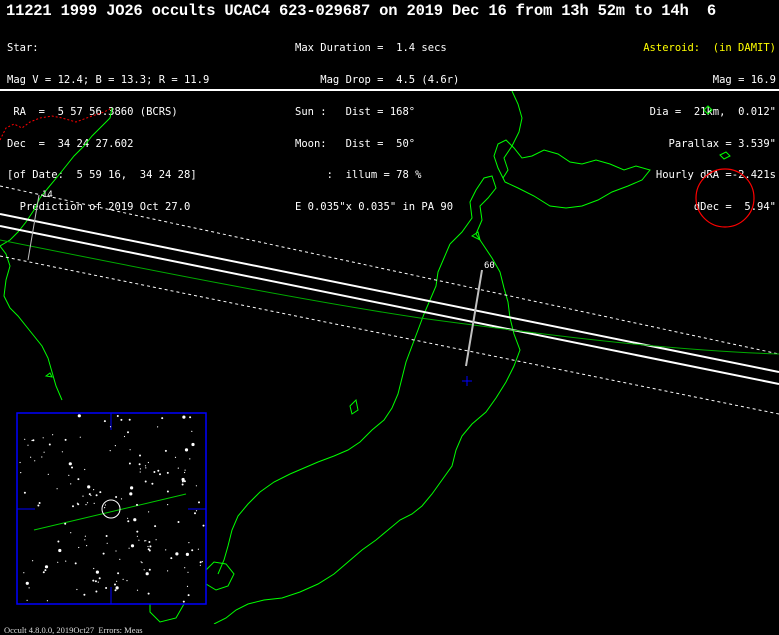  I want to click on starfield-inset, so click(111, 508).